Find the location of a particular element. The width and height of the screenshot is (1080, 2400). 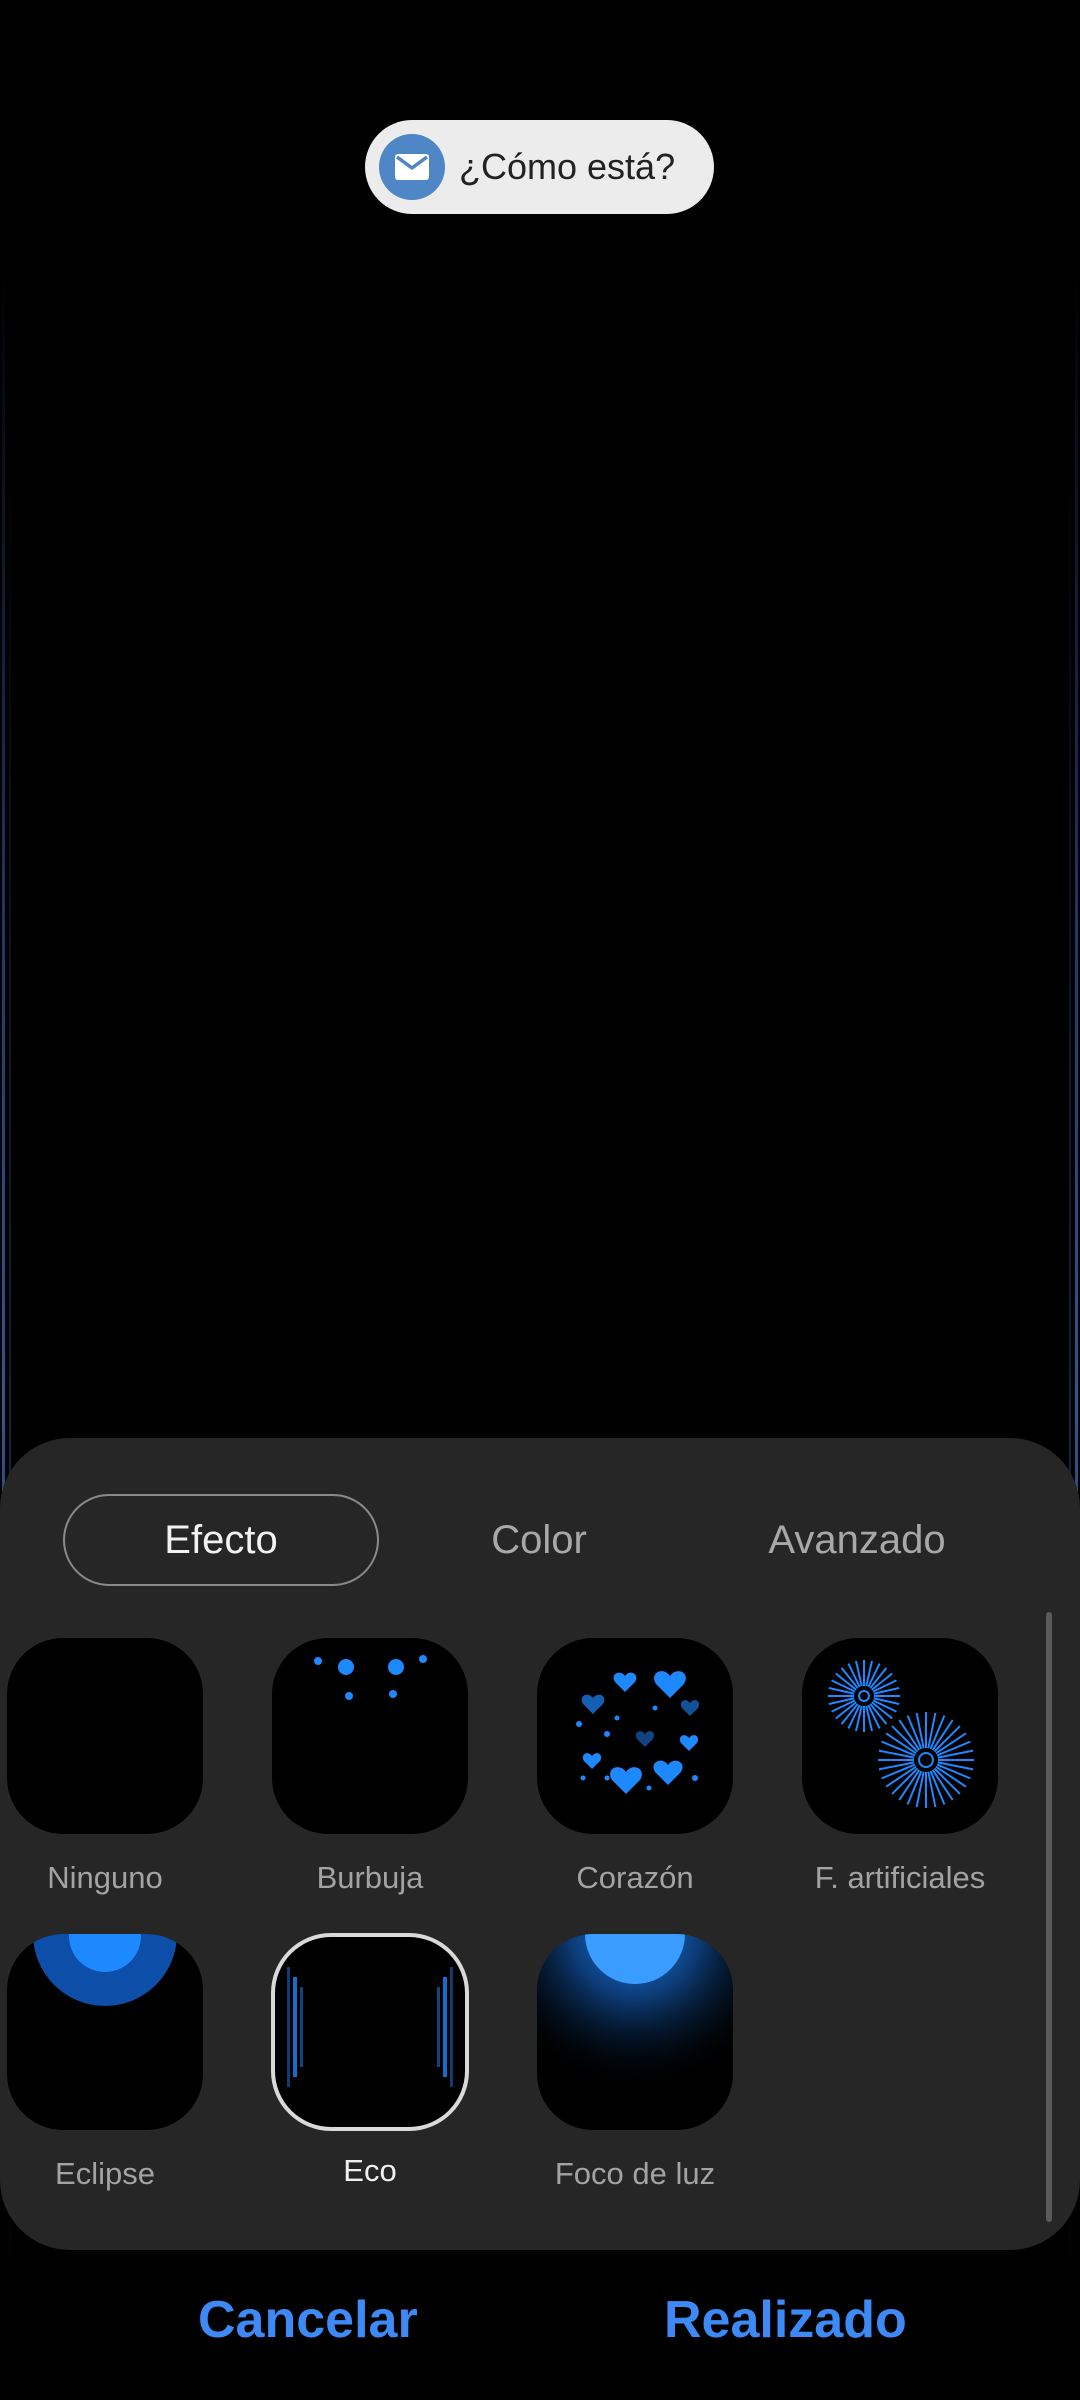

tab-color: Color is located at coordinates (539, 1540).